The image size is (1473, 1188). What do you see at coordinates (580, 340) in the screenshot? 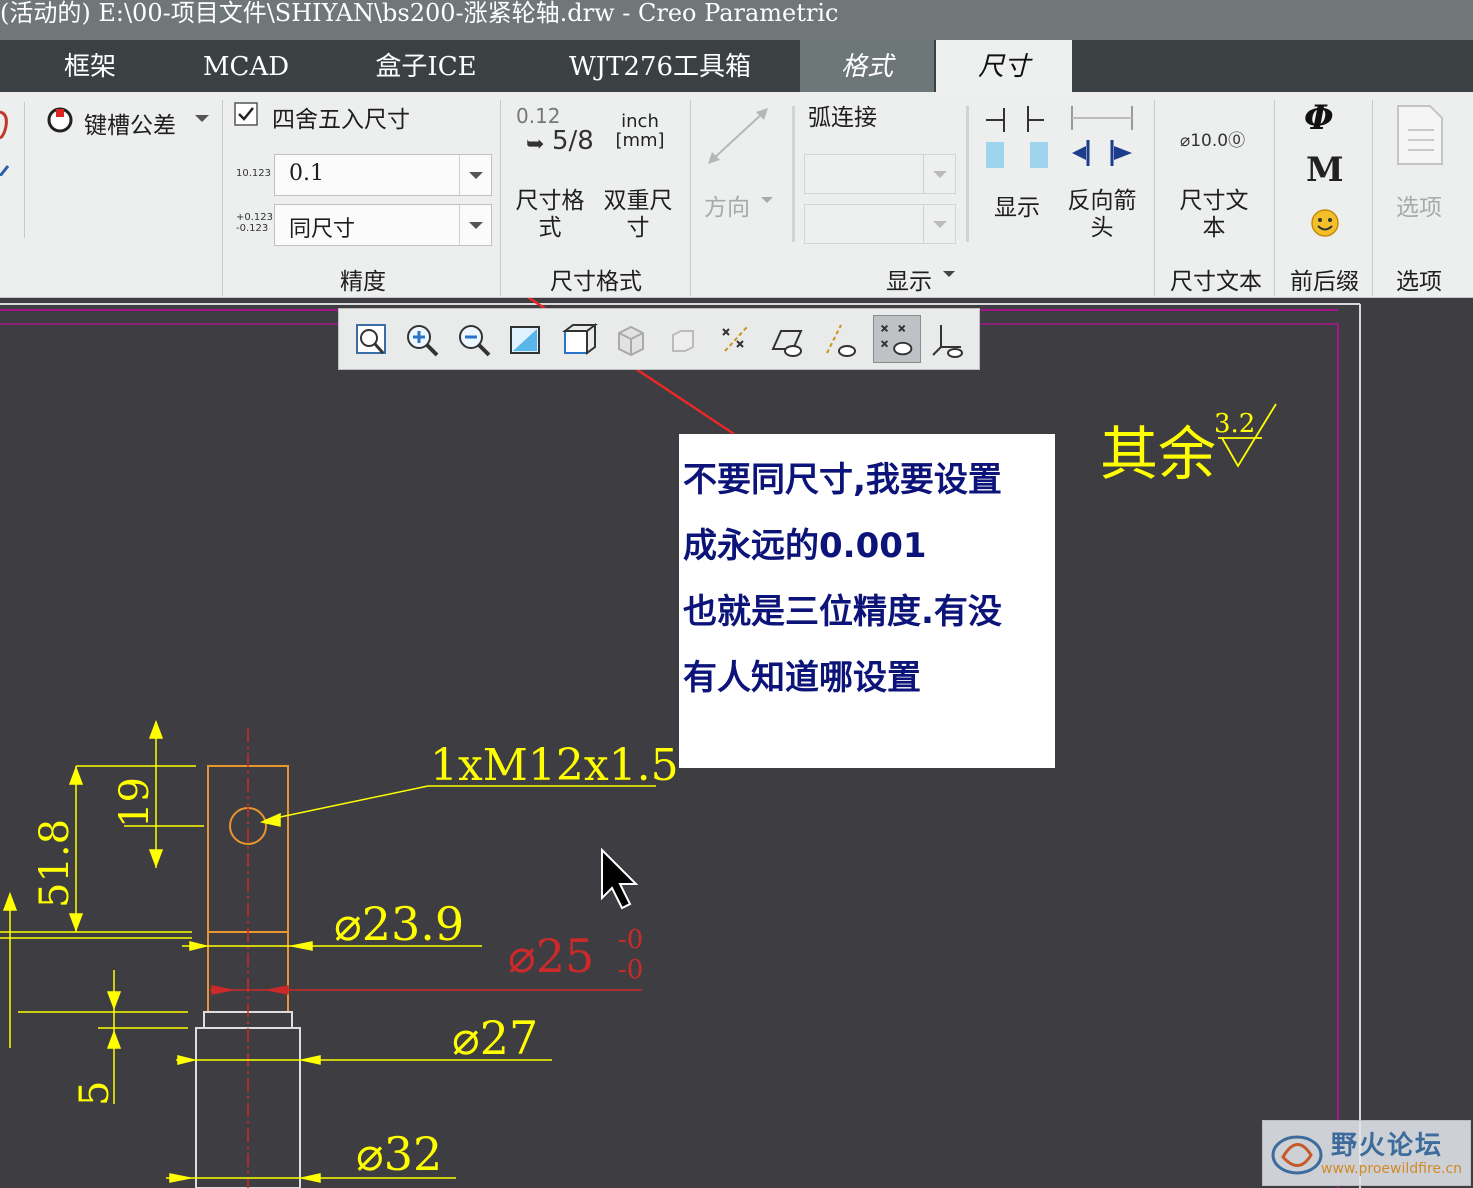
I see `display-style-icon` at bounding box center [580, 340].